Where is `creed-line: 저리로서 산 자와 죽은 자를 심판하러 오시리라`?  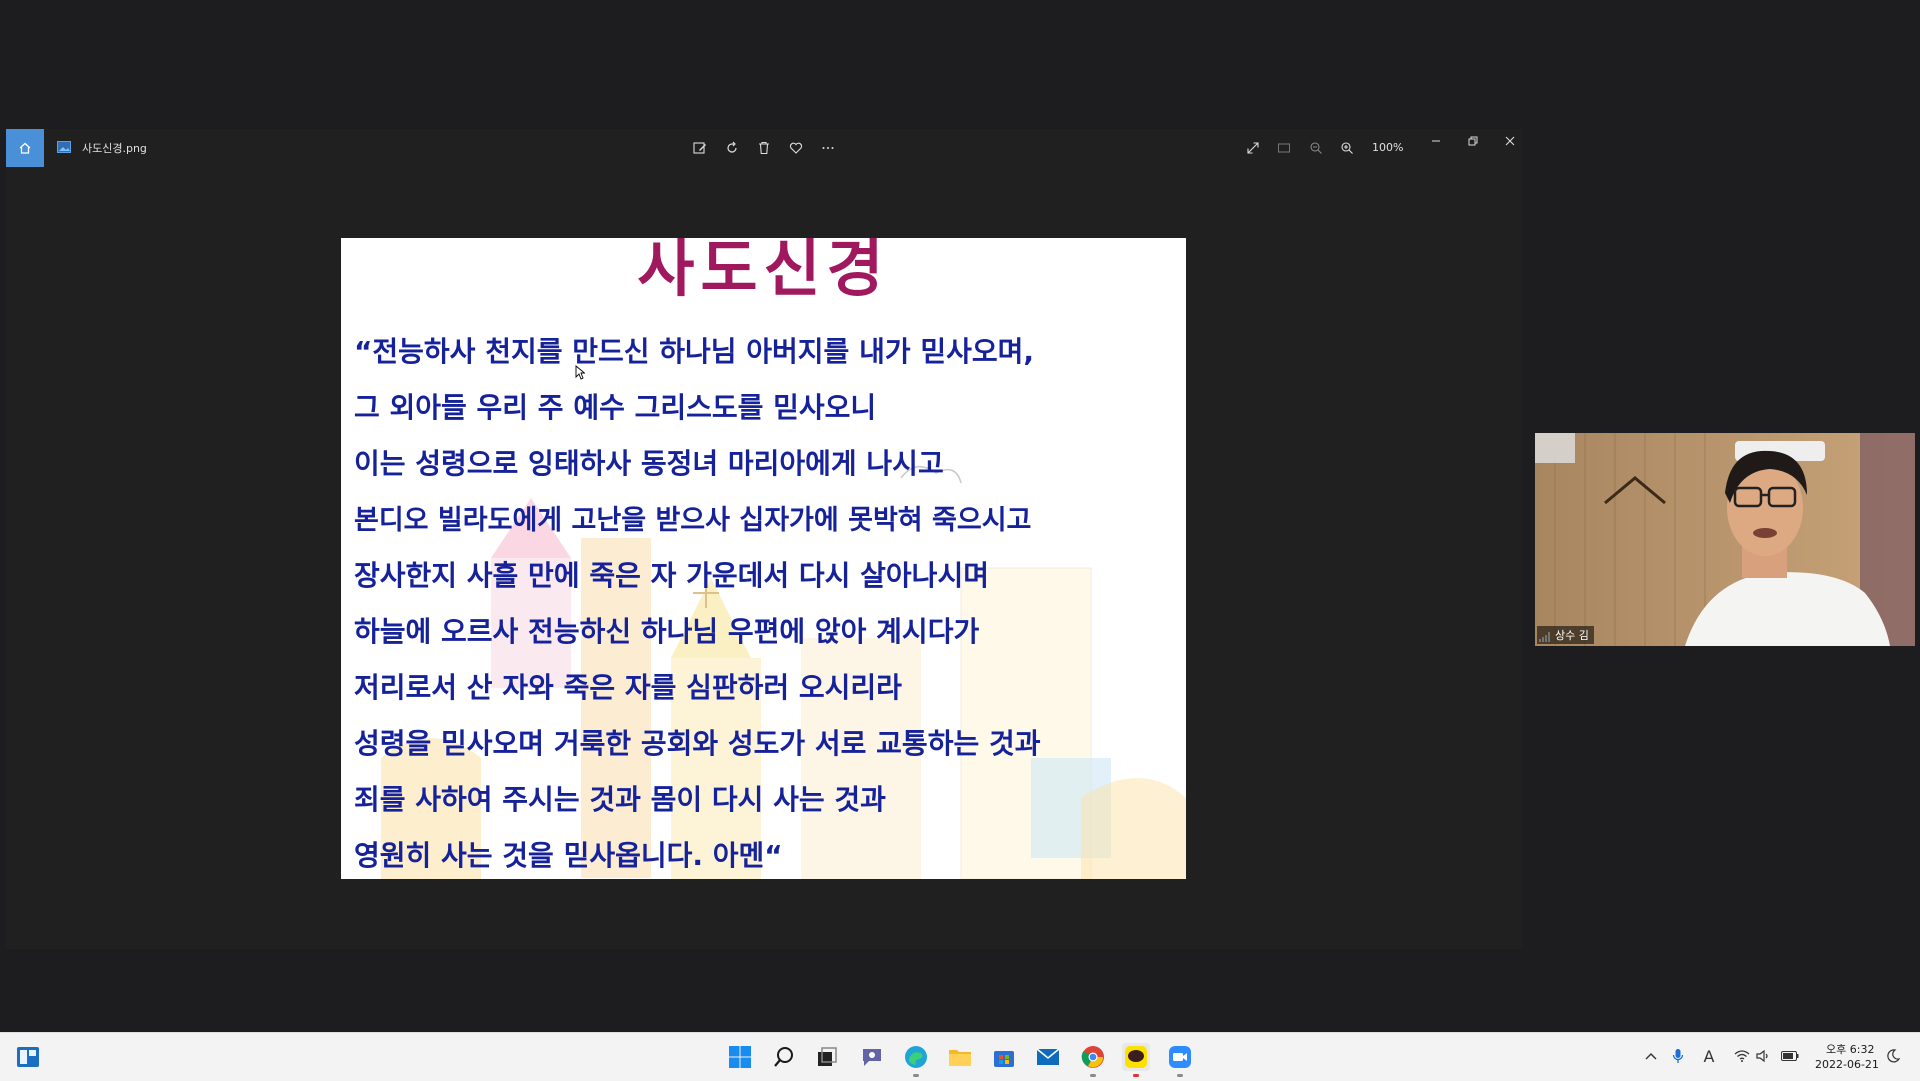
creed-line: 저리로서 산 자와 죽은 자를 심판하러 오시리라 is located at coordinates (628, 687).